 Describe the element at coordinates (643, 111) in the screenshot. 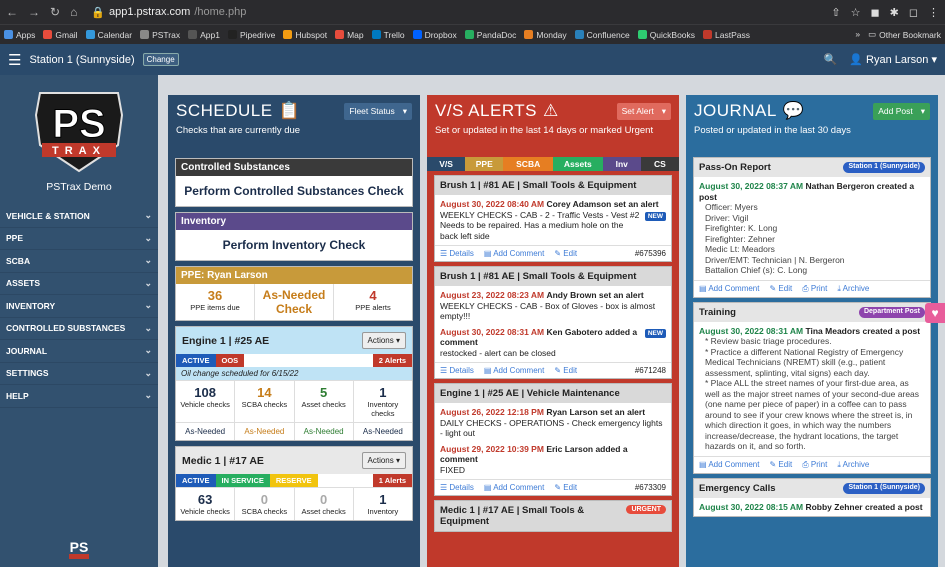

I see `set-alert-button: Set Alert ▾` at that location.